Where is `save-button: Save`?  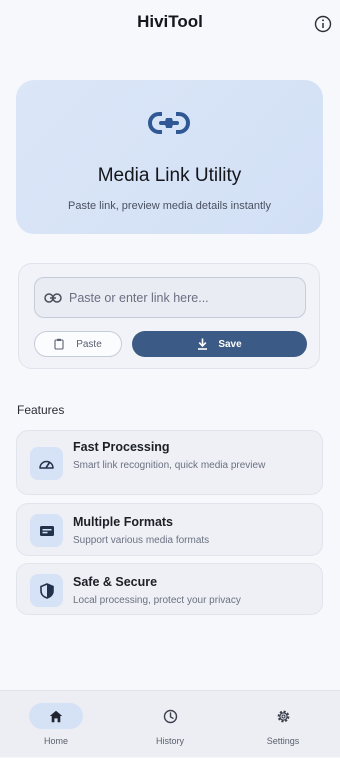 save-button: Save is located at coordinates (219, 344).